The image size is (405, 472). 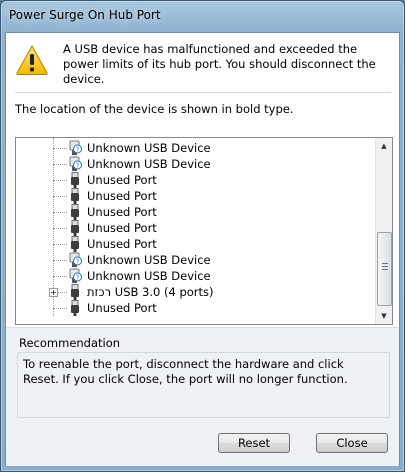 What do you see at coordinates (384, 146) in the screenshot?
I see `scroll-up-icon: ▲` at bounding box center [384, 146].